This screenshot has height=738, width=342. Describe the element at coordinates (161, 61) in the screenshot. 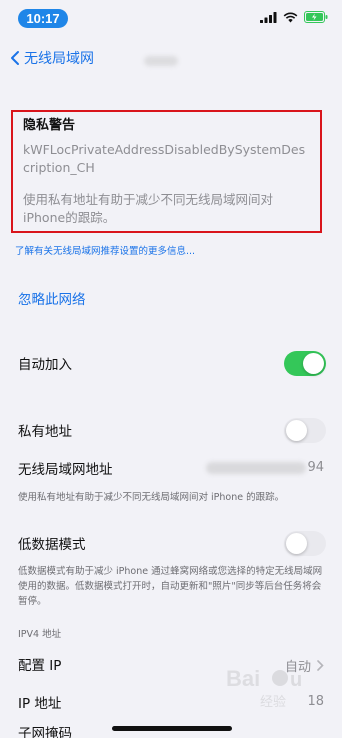

I see `network-name-redacted` at that location.